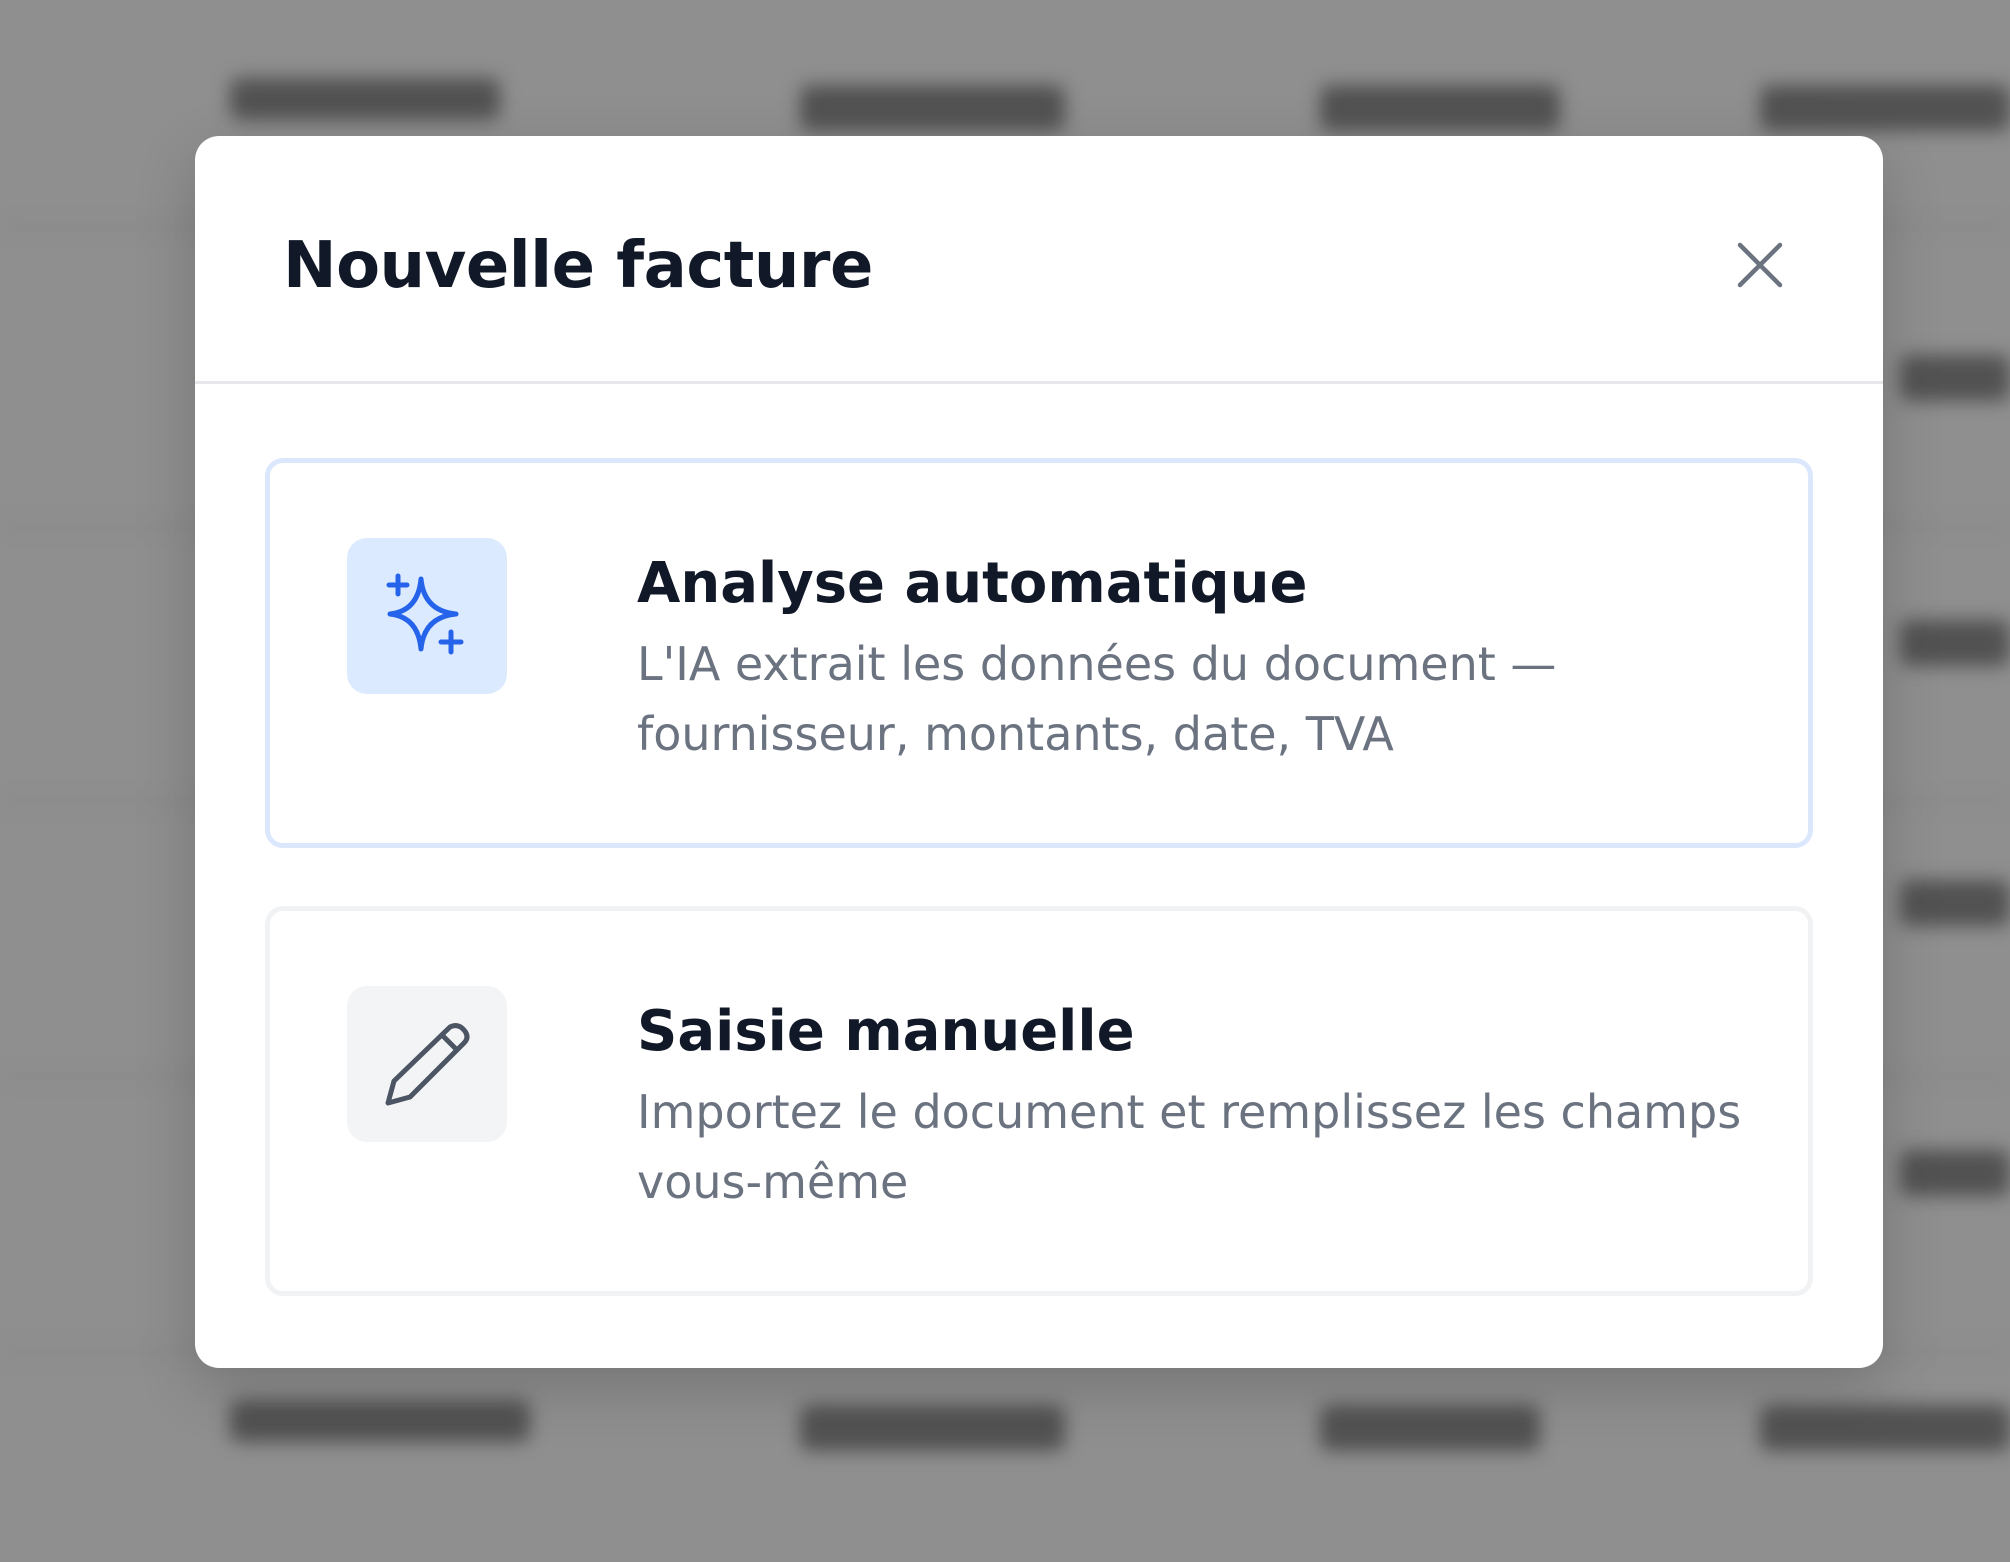 This screenshot has width=2010, height=1562. I want to click on automatic-analysis-icon-tile, so click(427, 616).